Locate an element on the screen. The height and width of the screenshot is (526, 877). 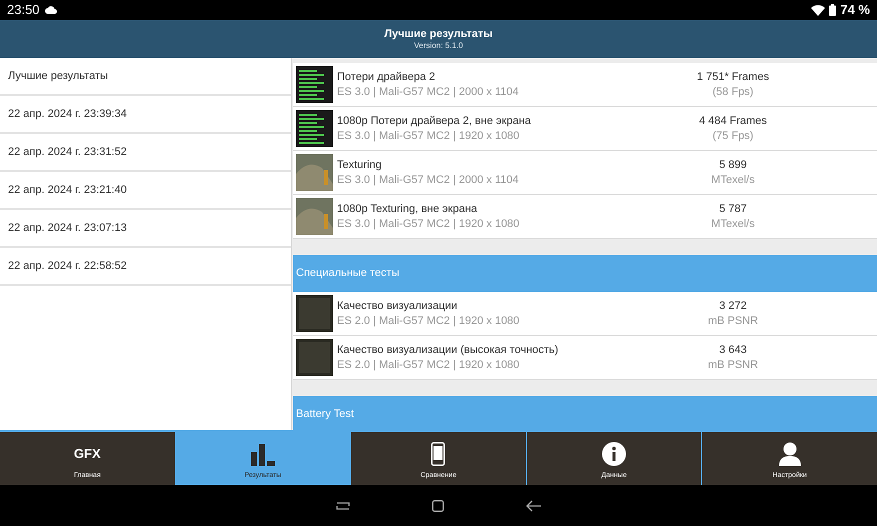
score-unit: (58 Fps) is located at coordinates (733, 92).